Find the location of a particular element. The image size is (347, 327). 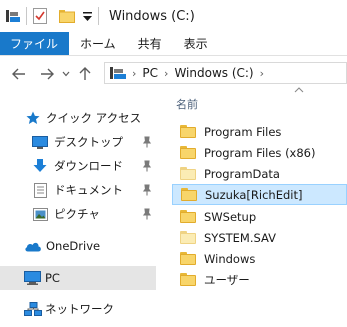

file-row: Suzuka[RichEdit] is located at coordinates (259, 194).